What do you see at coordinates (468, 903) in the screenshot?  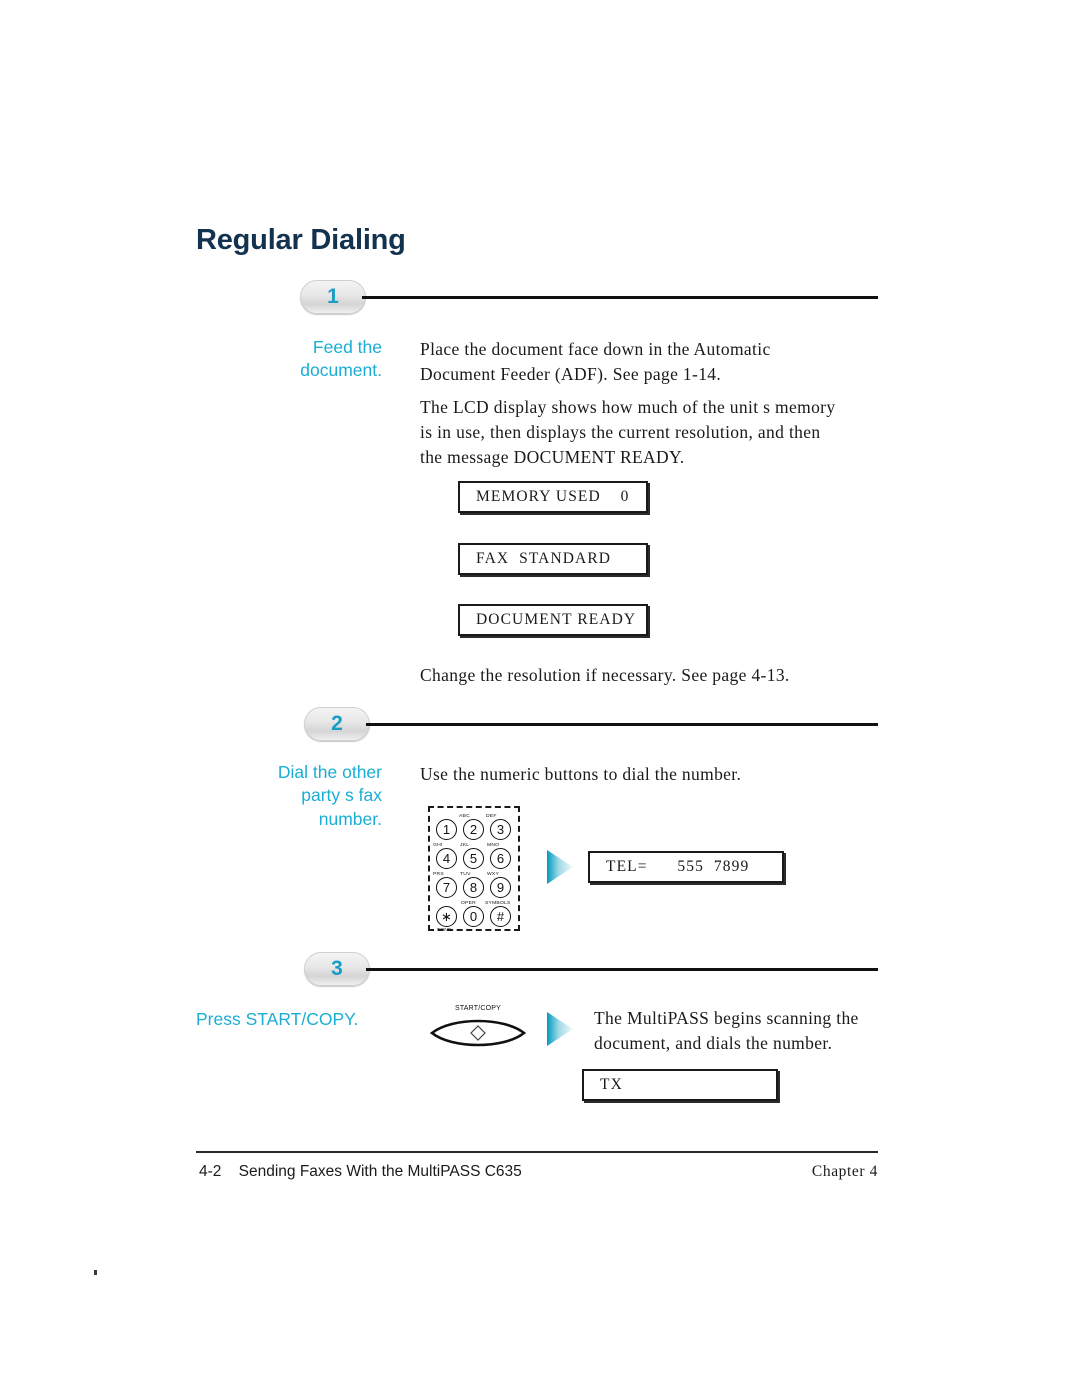 I see `key-0-letters: OPER` at bounding box center [468, 903].